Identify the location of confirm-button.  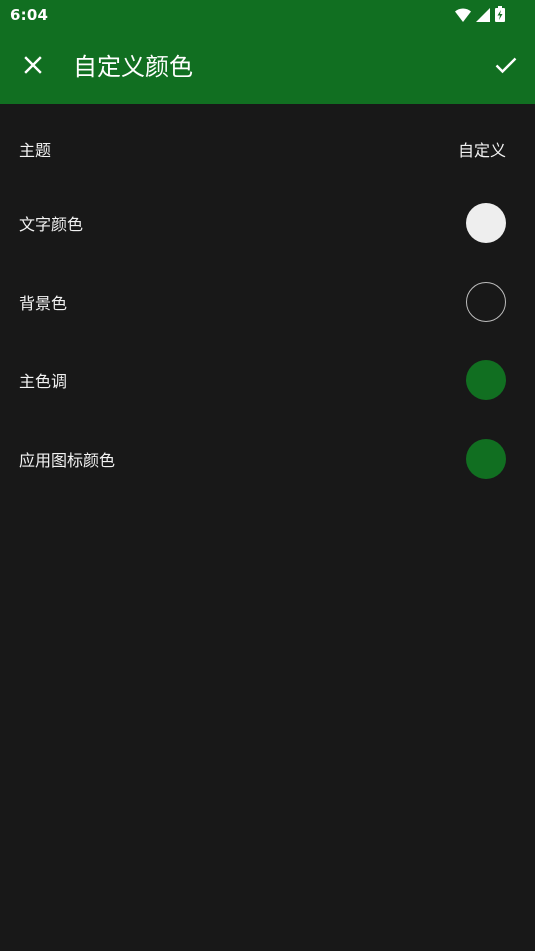
(506, 67).